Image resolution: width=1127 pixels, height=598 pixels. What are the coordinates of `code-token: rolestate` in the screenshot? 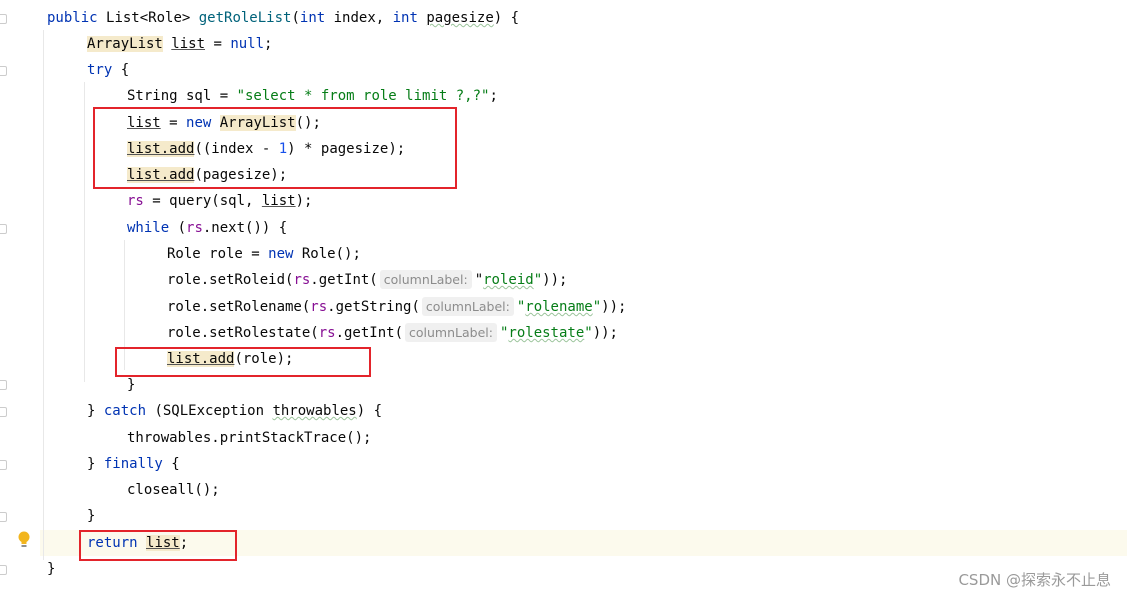 It's located at (546, 333).